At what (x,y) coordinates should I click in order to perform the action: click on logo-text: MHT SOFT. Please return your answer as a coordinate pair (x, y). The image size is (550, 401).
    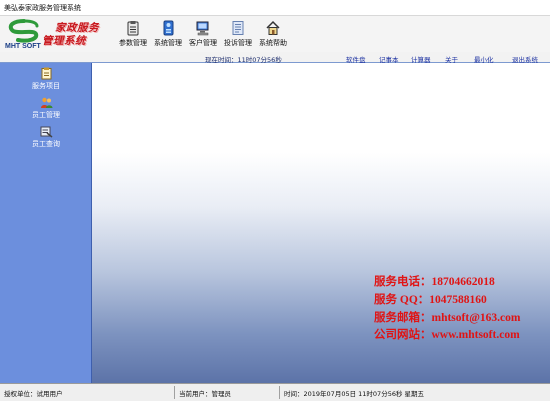
    Looking at the image, I should click on (23, 46).